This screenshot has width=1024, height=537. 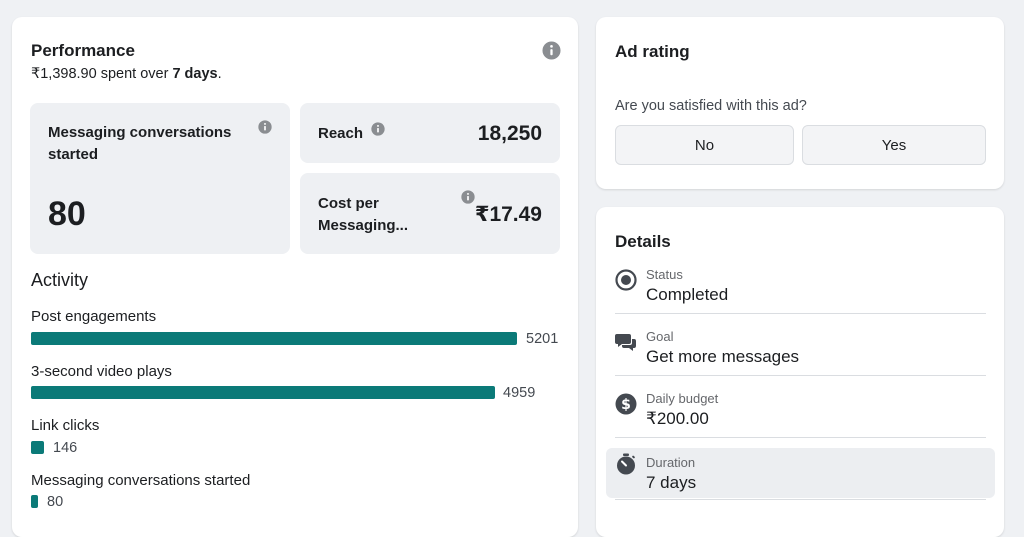 What do you see at coordinates (60, 280) in the screenshot?
I see `activity-title: Activity` at bounding box center [60, 280].